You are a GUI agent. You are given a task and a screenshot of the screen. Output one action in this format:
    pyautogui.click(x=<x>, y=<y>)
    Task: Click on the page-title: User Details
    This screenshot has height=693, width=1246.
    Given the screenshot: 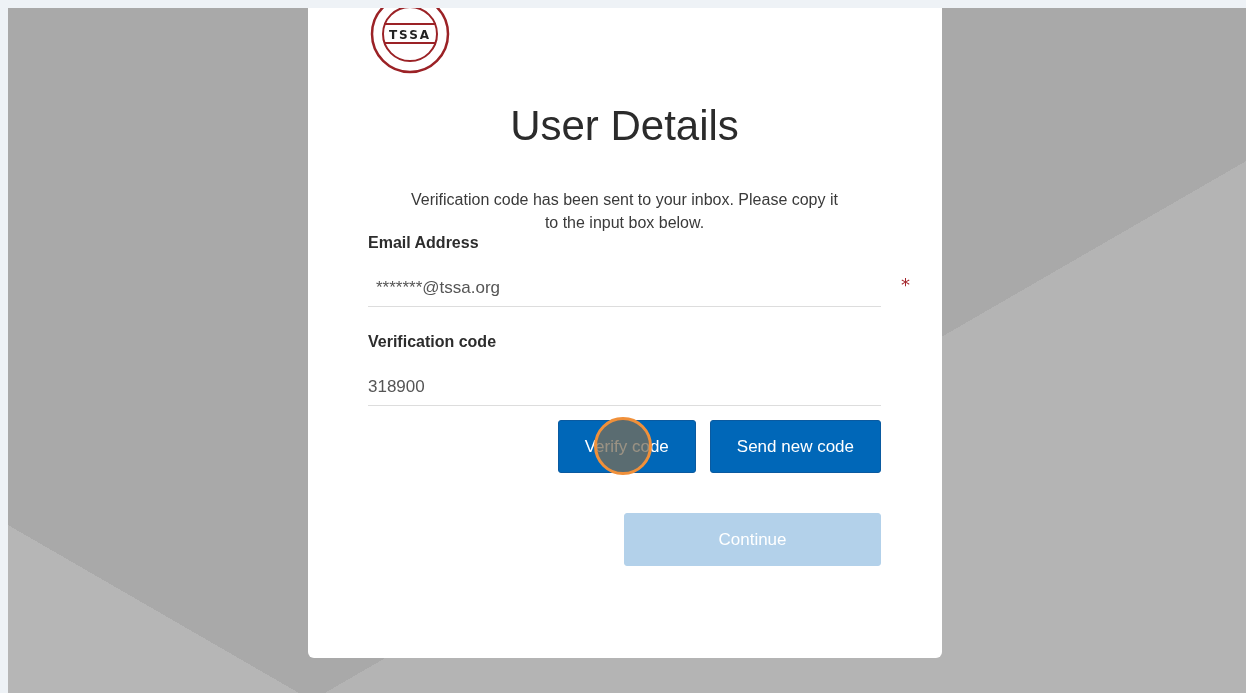 What is the action you would take?
    pyautogui.click(x=624, y=126)
    